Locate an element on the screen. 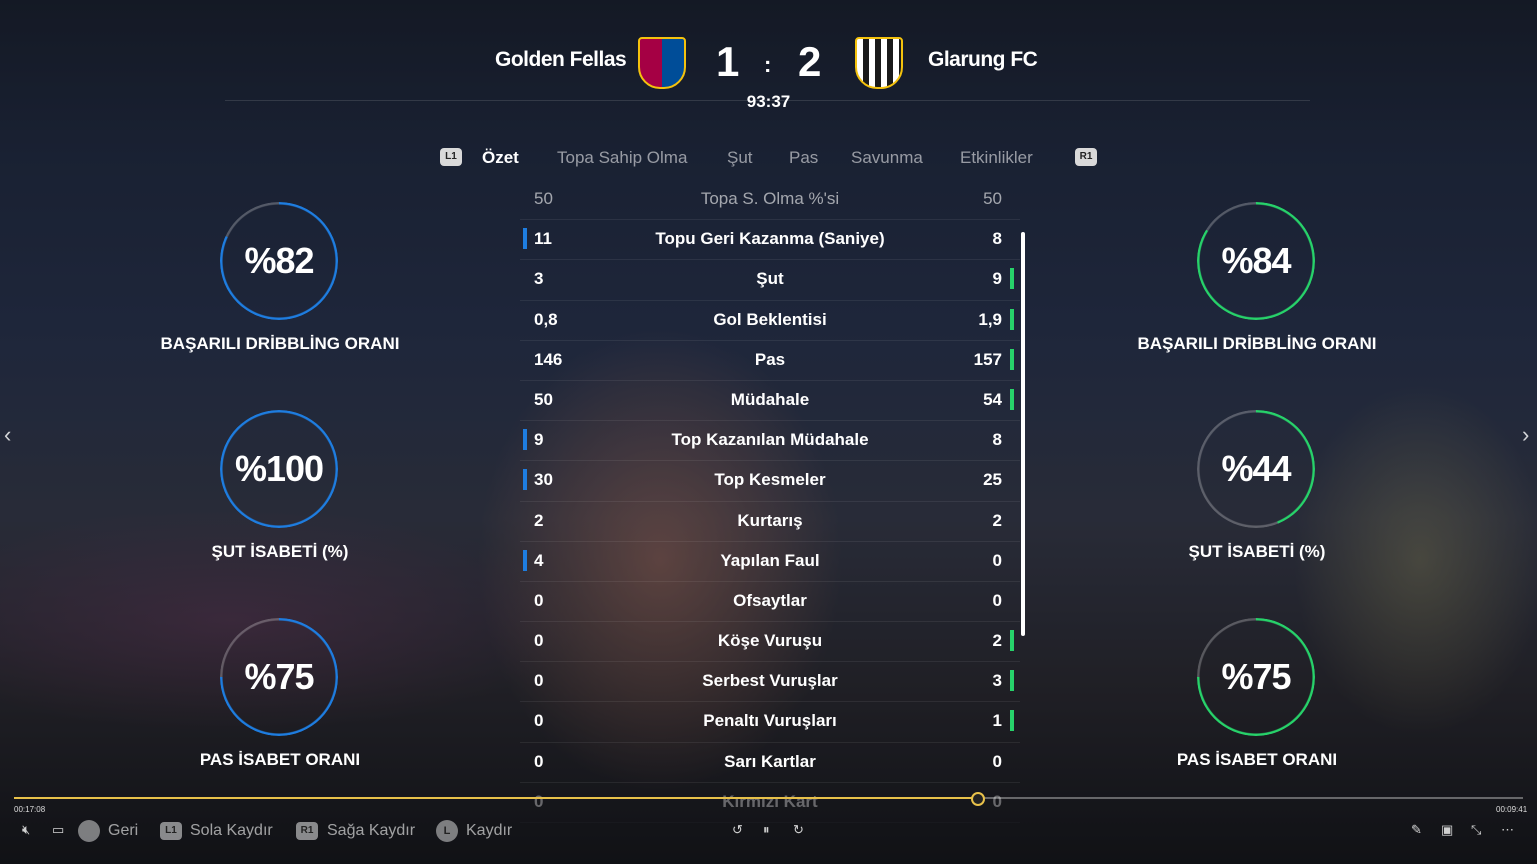 Image resolution: width=1537 pixels, height=864 pixels. home-ring-label: PAS İSABET ORANI is located at coordinates (280, 759).